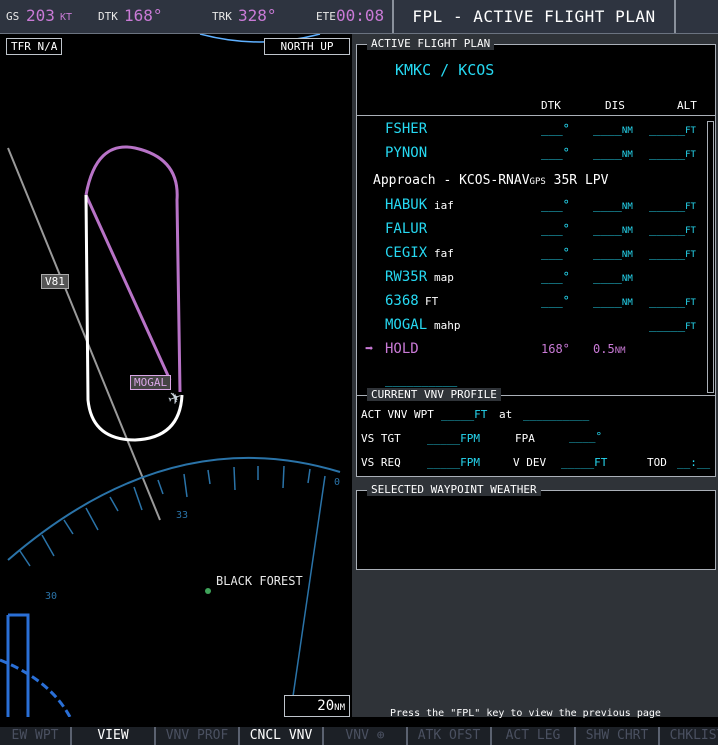 The image size is (718, 745). Describe the element at coordinates (257, 15) in the screenshot. I see `trk-value: 328°` at that location.